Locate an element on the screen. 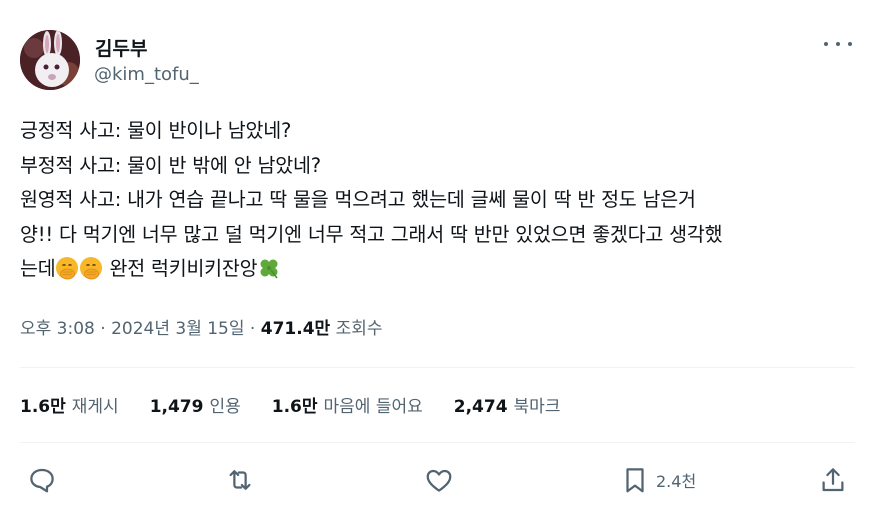  share-button is located at coordinates (833, 480).